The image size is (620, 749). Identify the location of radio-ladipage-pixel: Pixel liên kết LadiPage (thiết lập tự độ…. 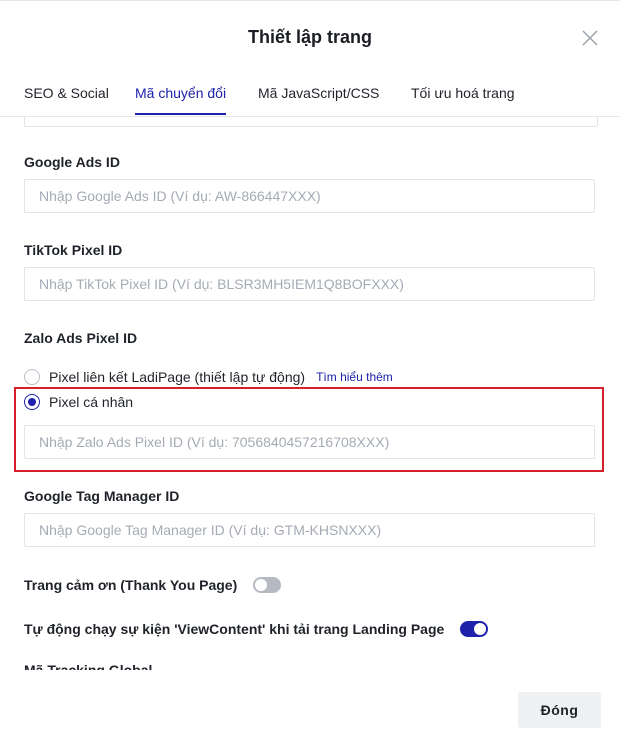
(208, 377).